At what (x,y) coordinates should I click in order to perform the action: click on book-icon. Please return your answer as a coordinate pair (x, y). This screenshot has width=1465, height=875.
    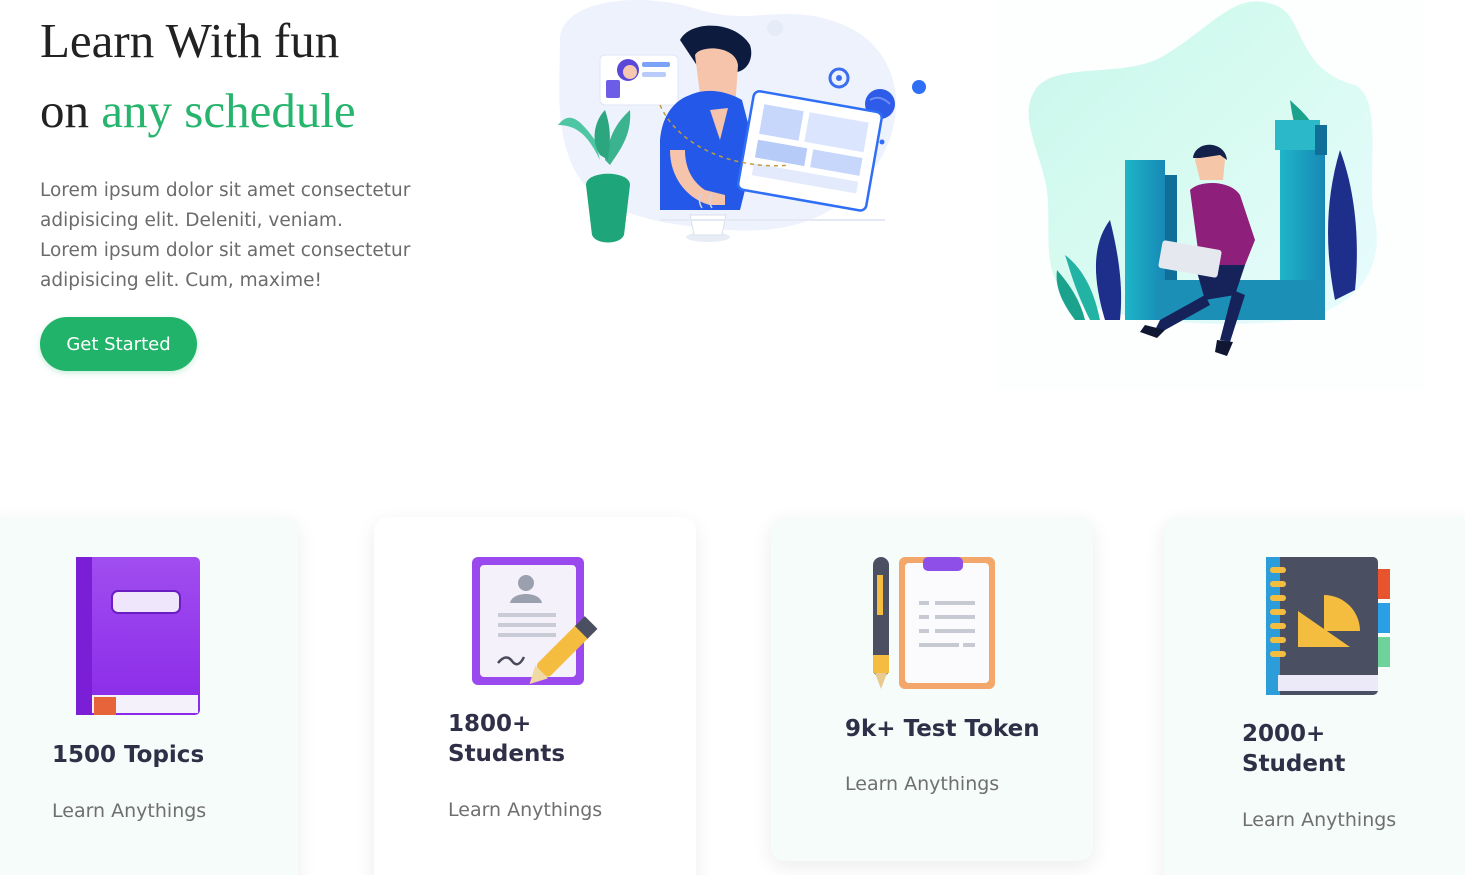
    Looking at the image, I should click on (138, 636).